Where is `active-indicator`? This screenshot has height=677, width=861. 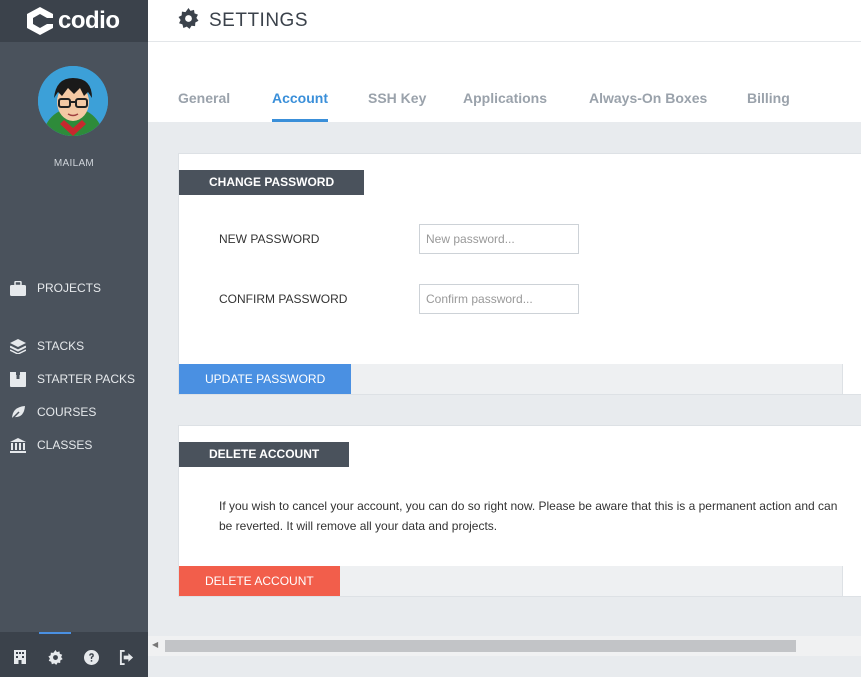
active-indicator is located at coordinates (55, 633).